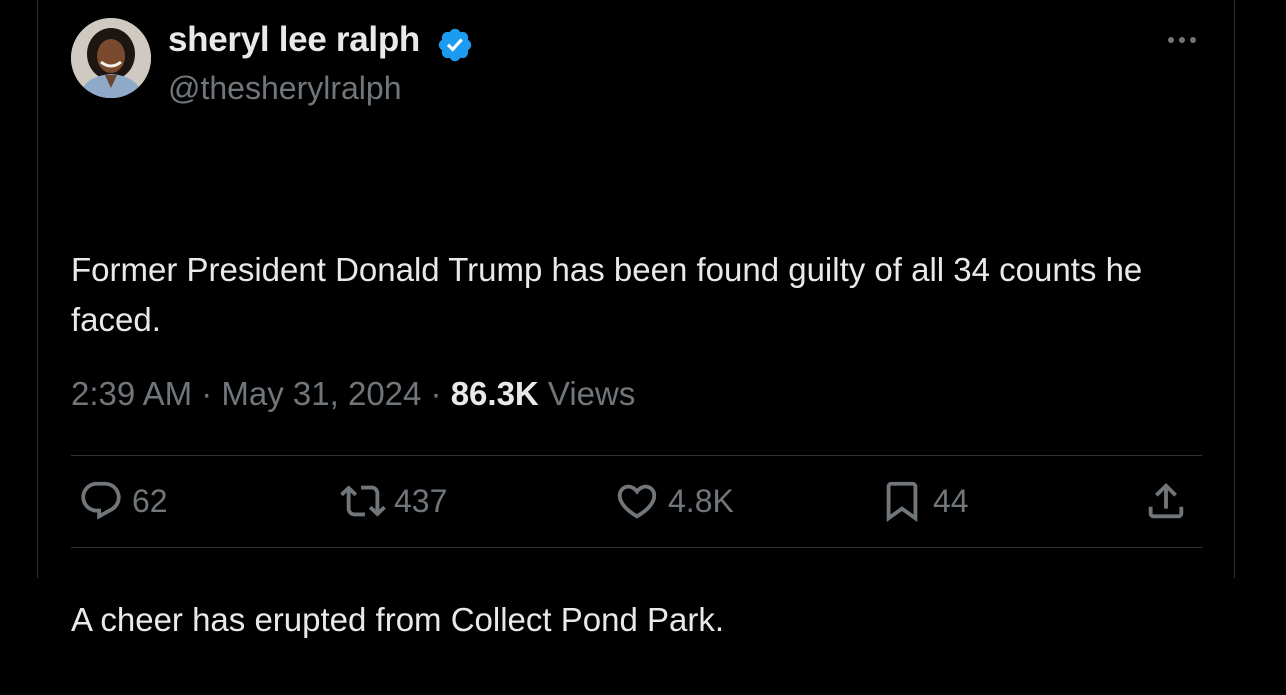 Image resolution: width=1286 pixels, height=695 pixels. Describe the element at coordinates (902, 501) in the screenshot. I see `bookmark-icon` at that location.